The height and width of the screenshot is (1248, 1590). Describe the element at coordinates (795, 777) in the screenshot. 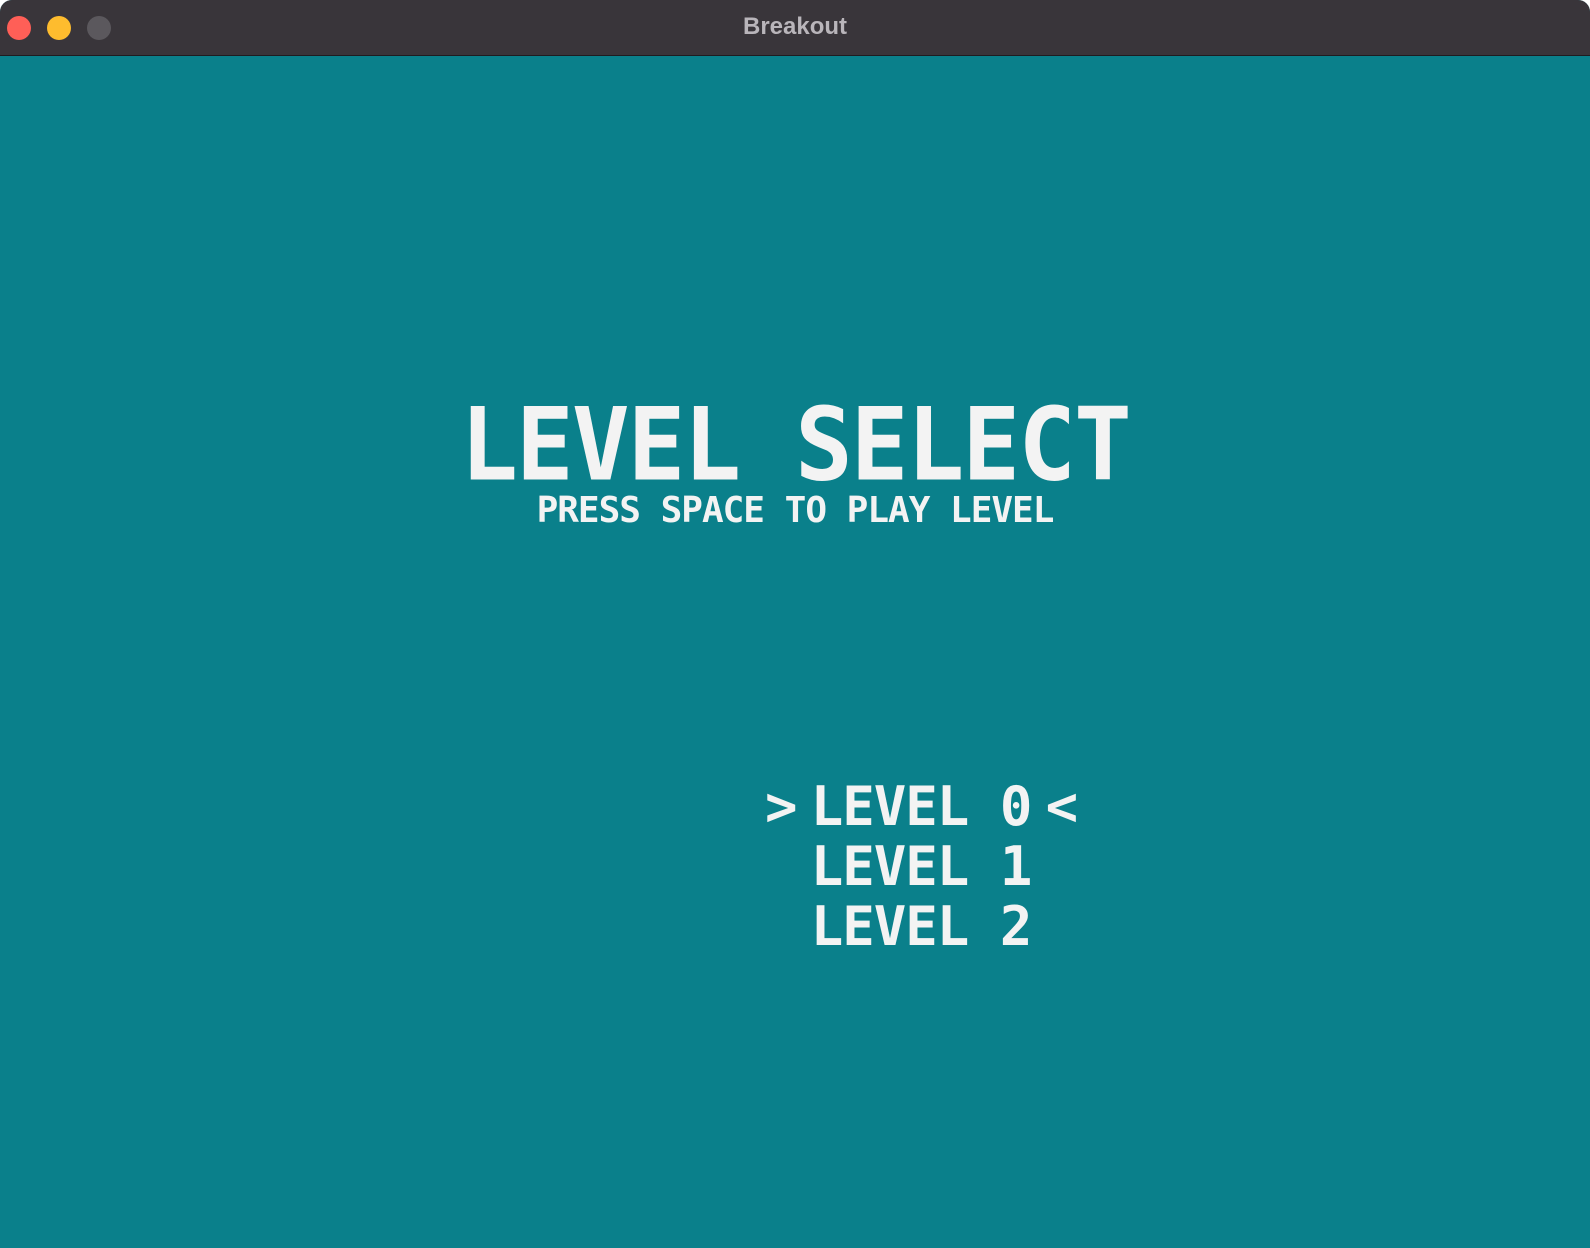

I see `level-item-0: > LEVEL 0 <` at that location.